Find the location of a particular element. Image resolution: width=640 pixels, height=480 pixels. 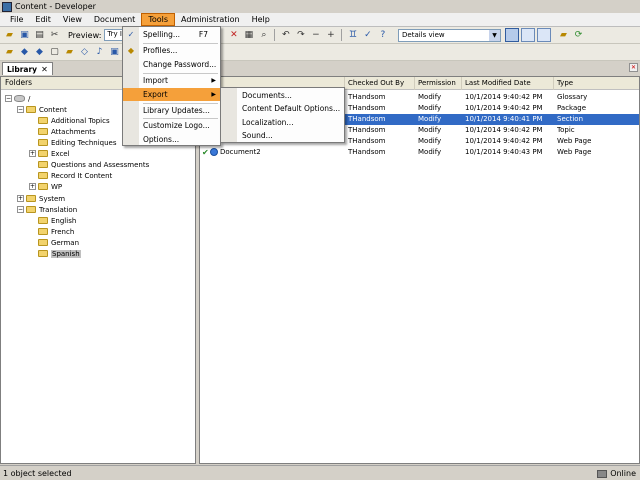

tree-node-german: German is located at coordinates (58, 242).